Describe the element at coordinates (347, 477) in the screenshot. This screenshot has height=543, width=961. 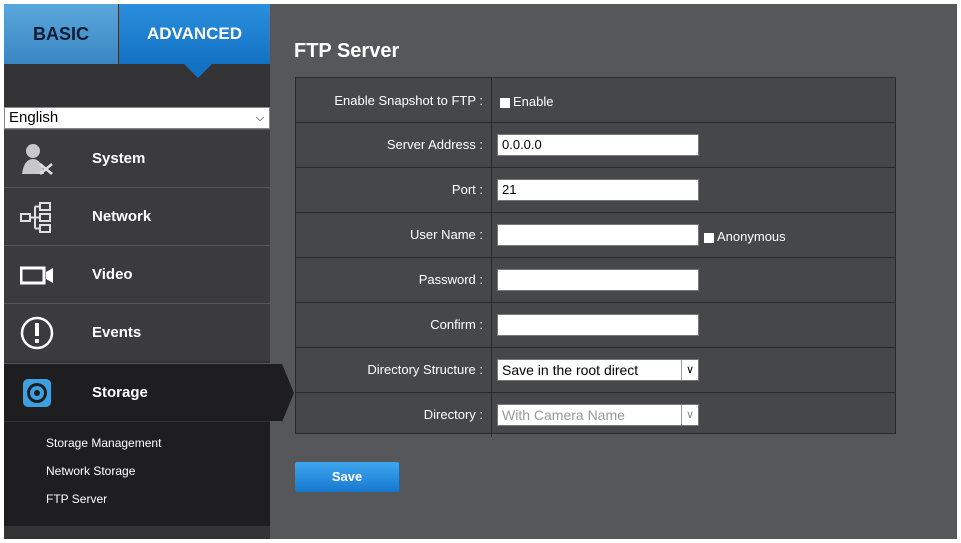
I see `save-button: Save` at that location.